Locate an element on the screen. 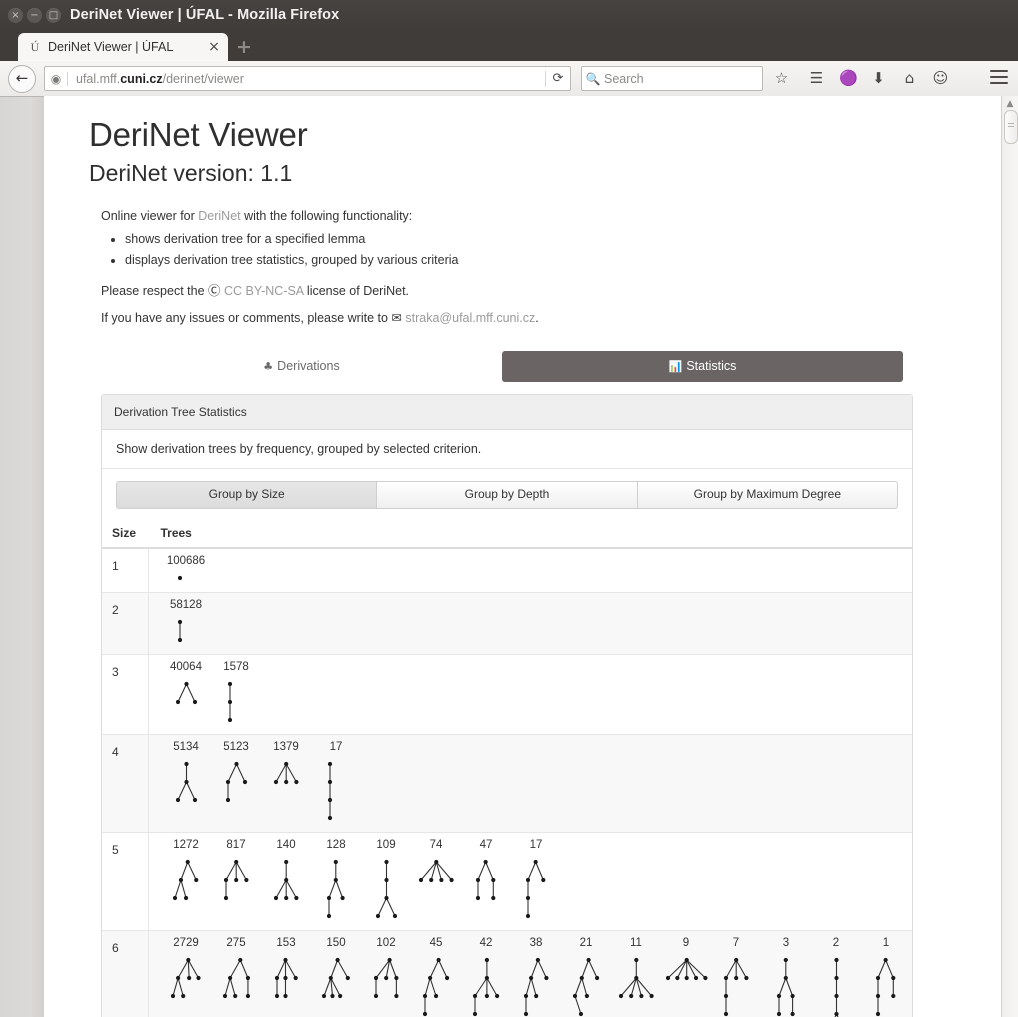 This screenshot has height=1017, width=1018. tree-item: 45 is located at coordinates (436, 977).